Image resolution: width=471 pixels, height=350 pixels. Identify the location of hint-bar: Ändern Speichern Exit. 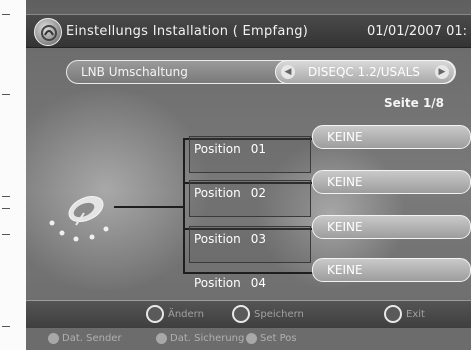
(248, 314).